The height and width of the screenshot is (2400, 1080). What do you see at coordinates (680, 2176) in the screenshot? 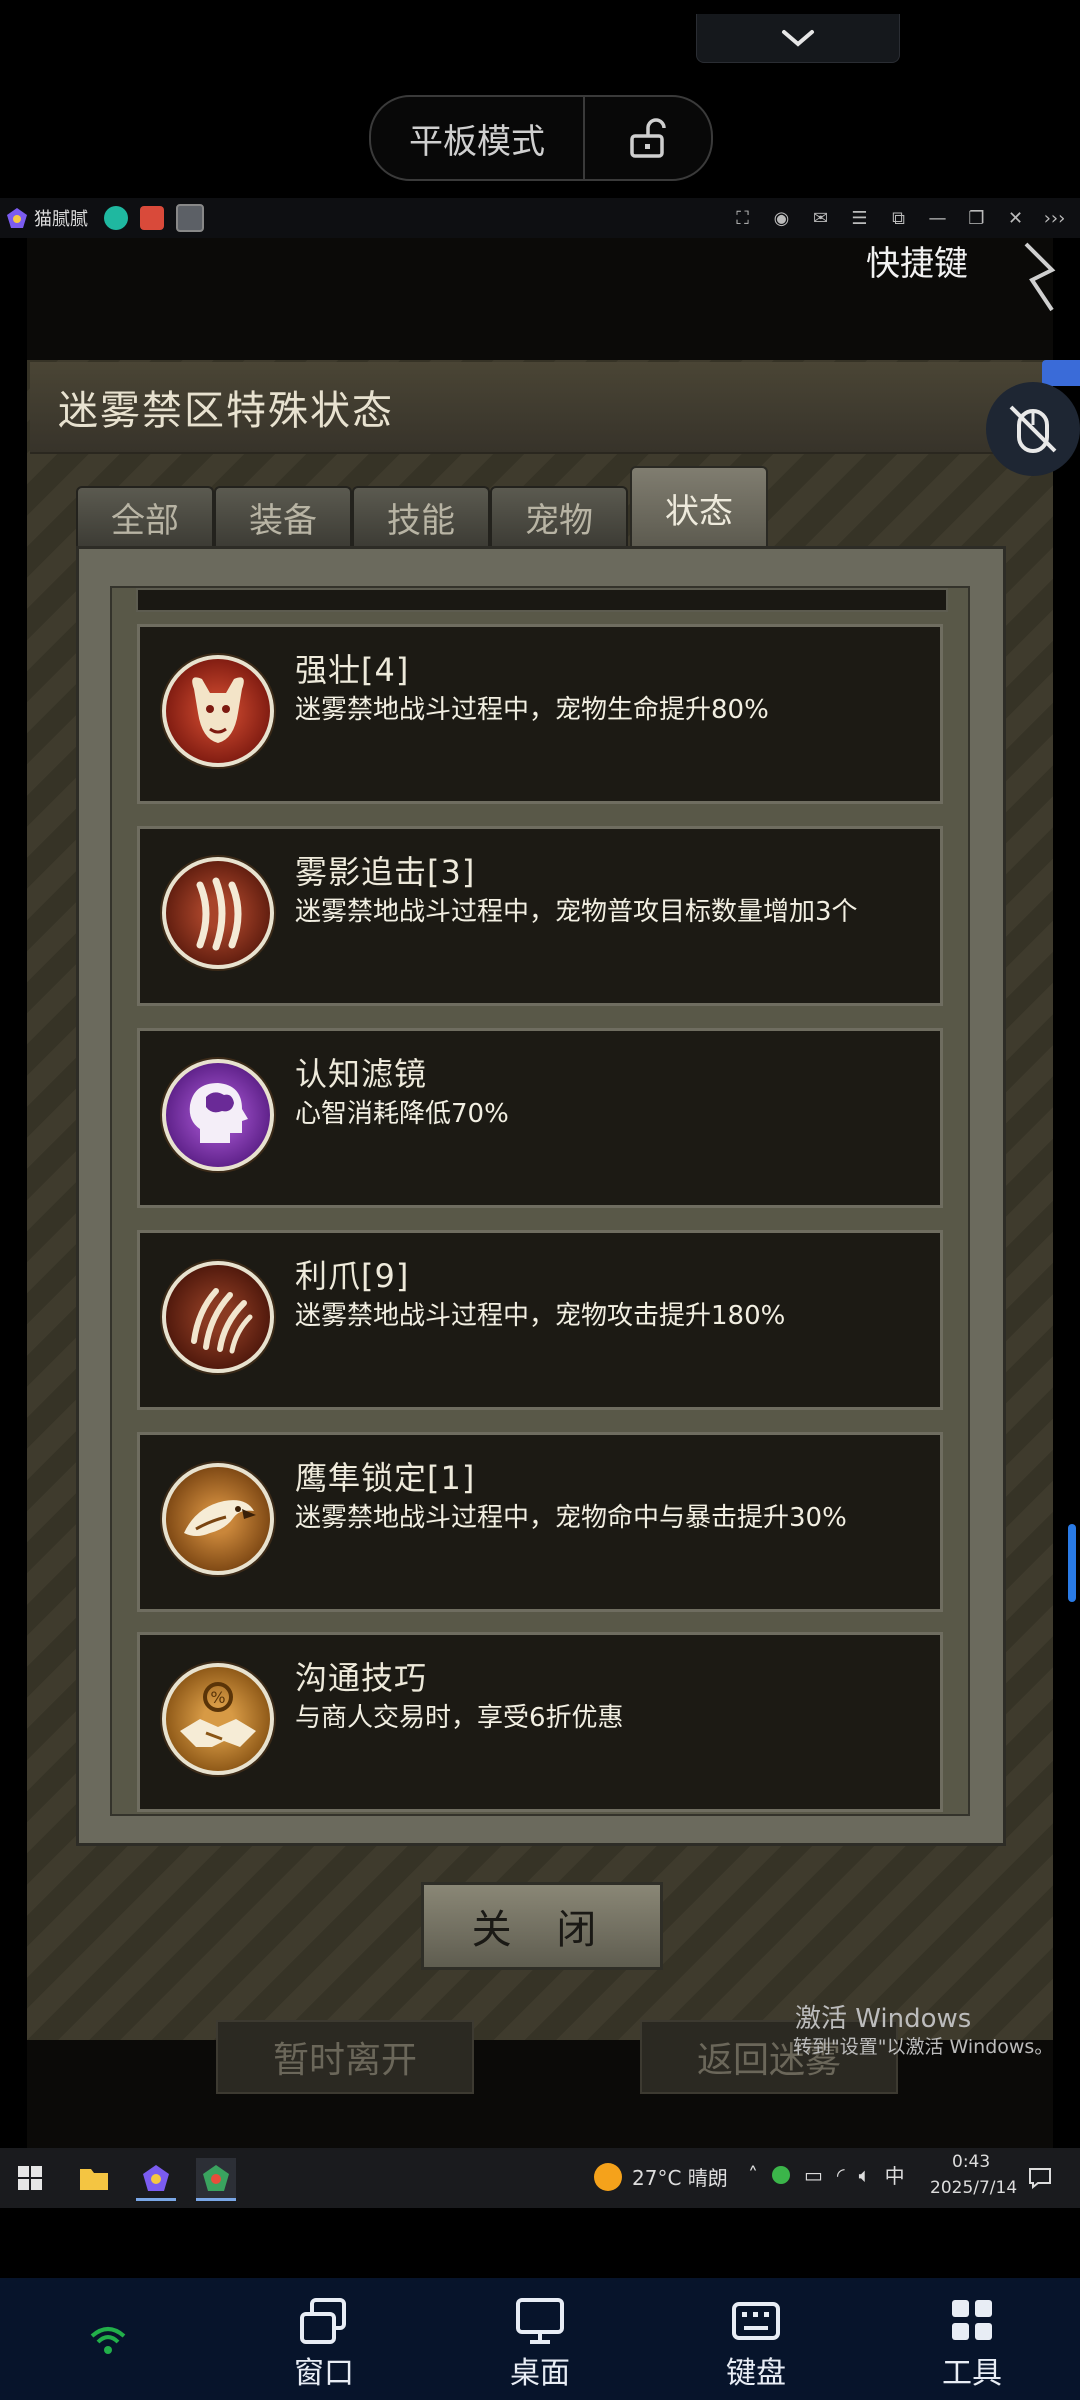
I see `weather-text: 27°C 晴朗` at bounding box center [680, 2176].